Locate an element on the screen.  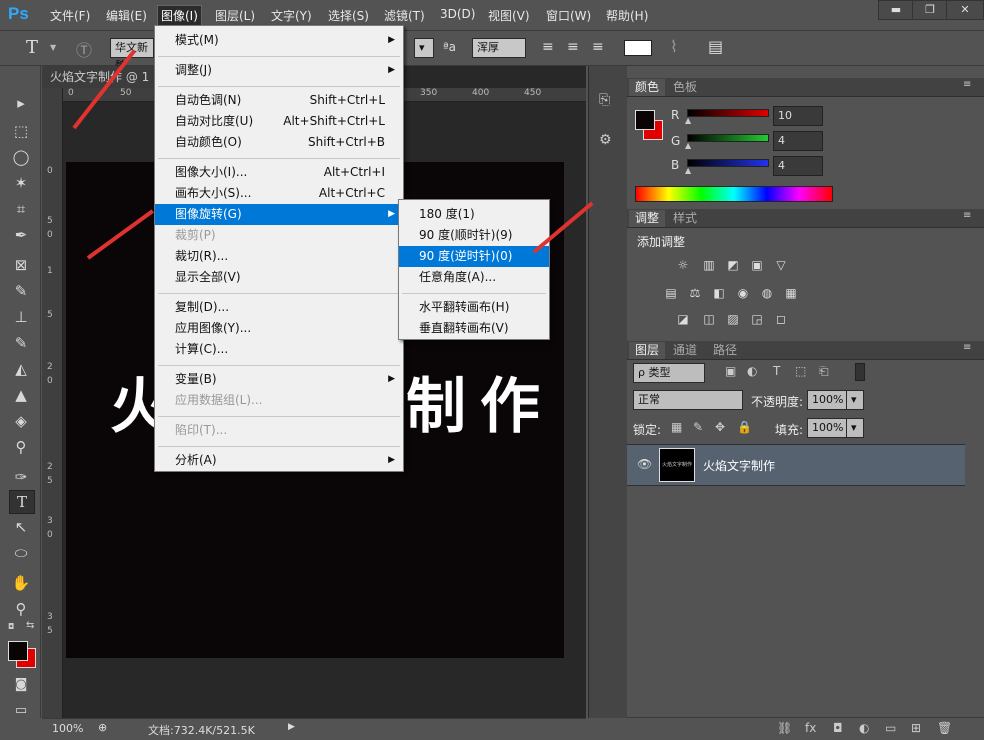
threshold-icon: ▨ is located at coordinates (733, 319).